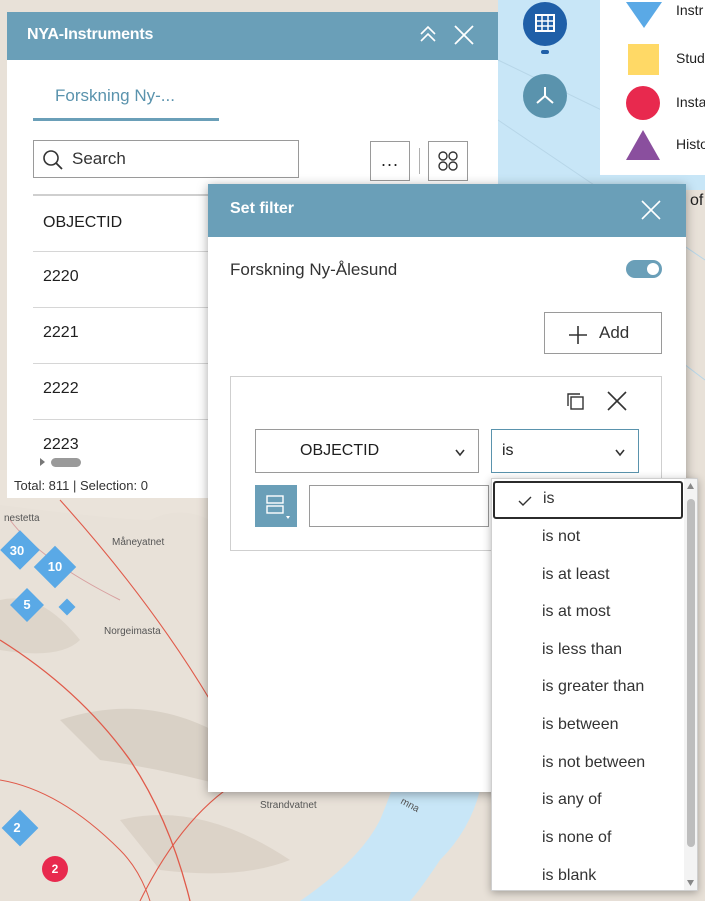  Describe the element at coordinates (61, 389) in the screenshot. I see `table-row: 2222` at that location.